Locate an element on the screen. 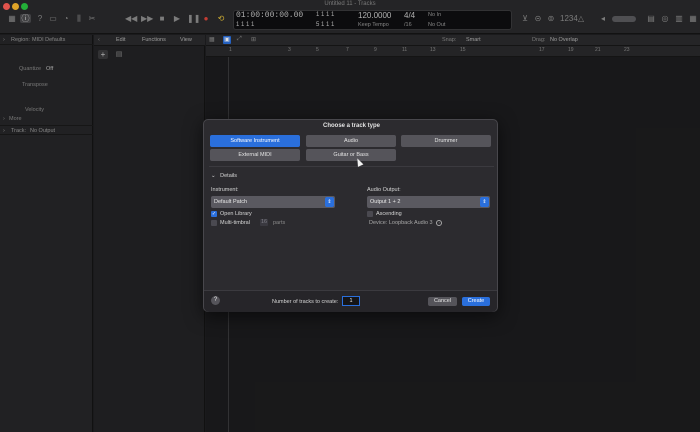 The height and width of the screenshot is (432, 700). num-tracks-label: Number of tracks to create: is located at coordinates (305, 302).